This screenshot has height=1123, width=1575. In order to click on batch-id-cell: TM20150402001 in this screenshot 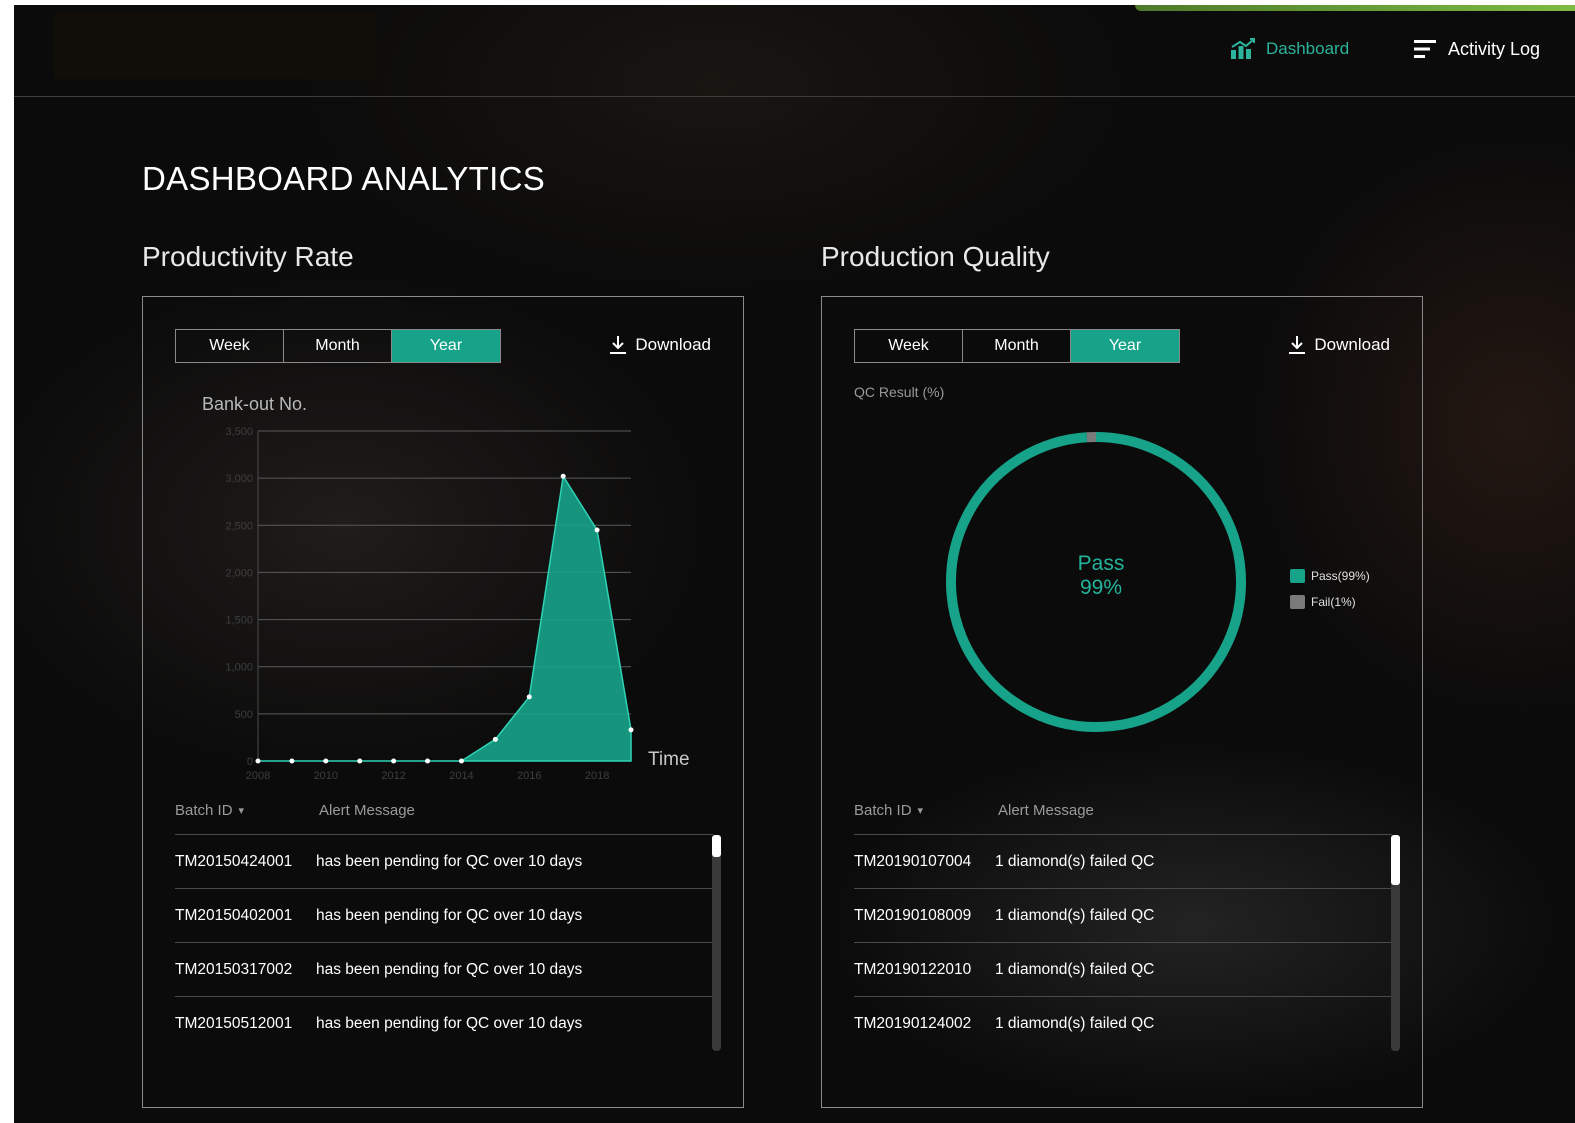, I will do `click(234, 915)`.